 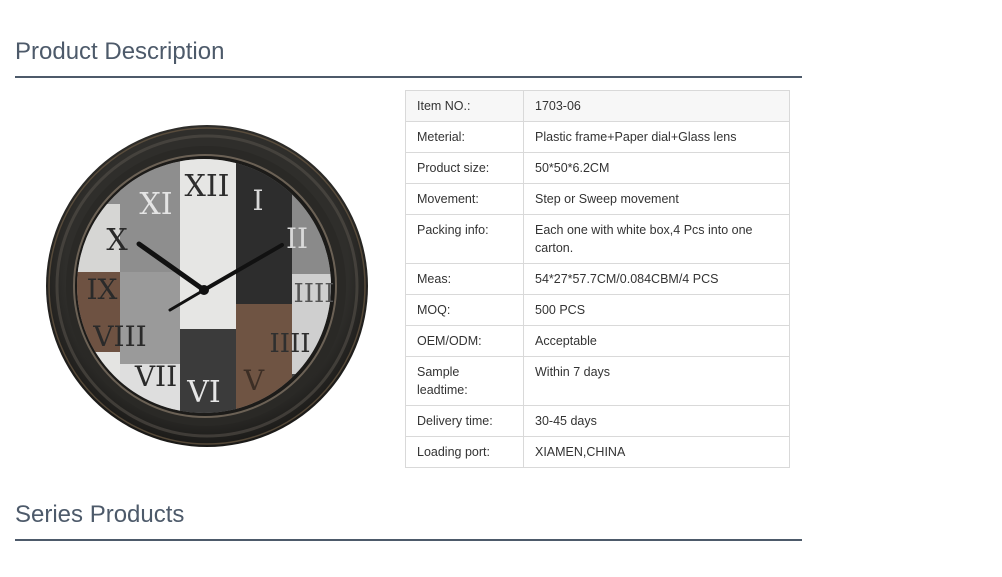 I want to click on spec-row: MOQ: 500 PCS, so click(x=597, y=310).